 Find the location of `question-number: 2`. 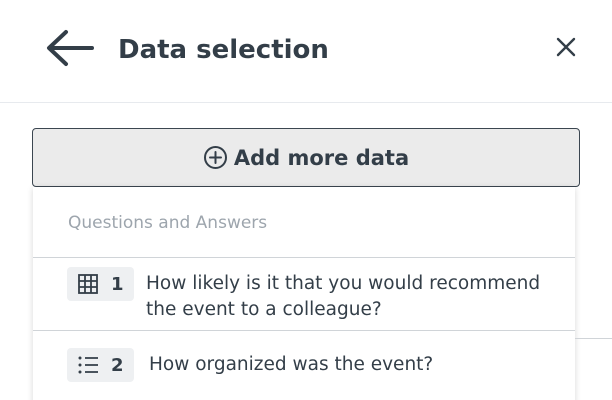

question-number: 2 is located at coordinates (117, 365).